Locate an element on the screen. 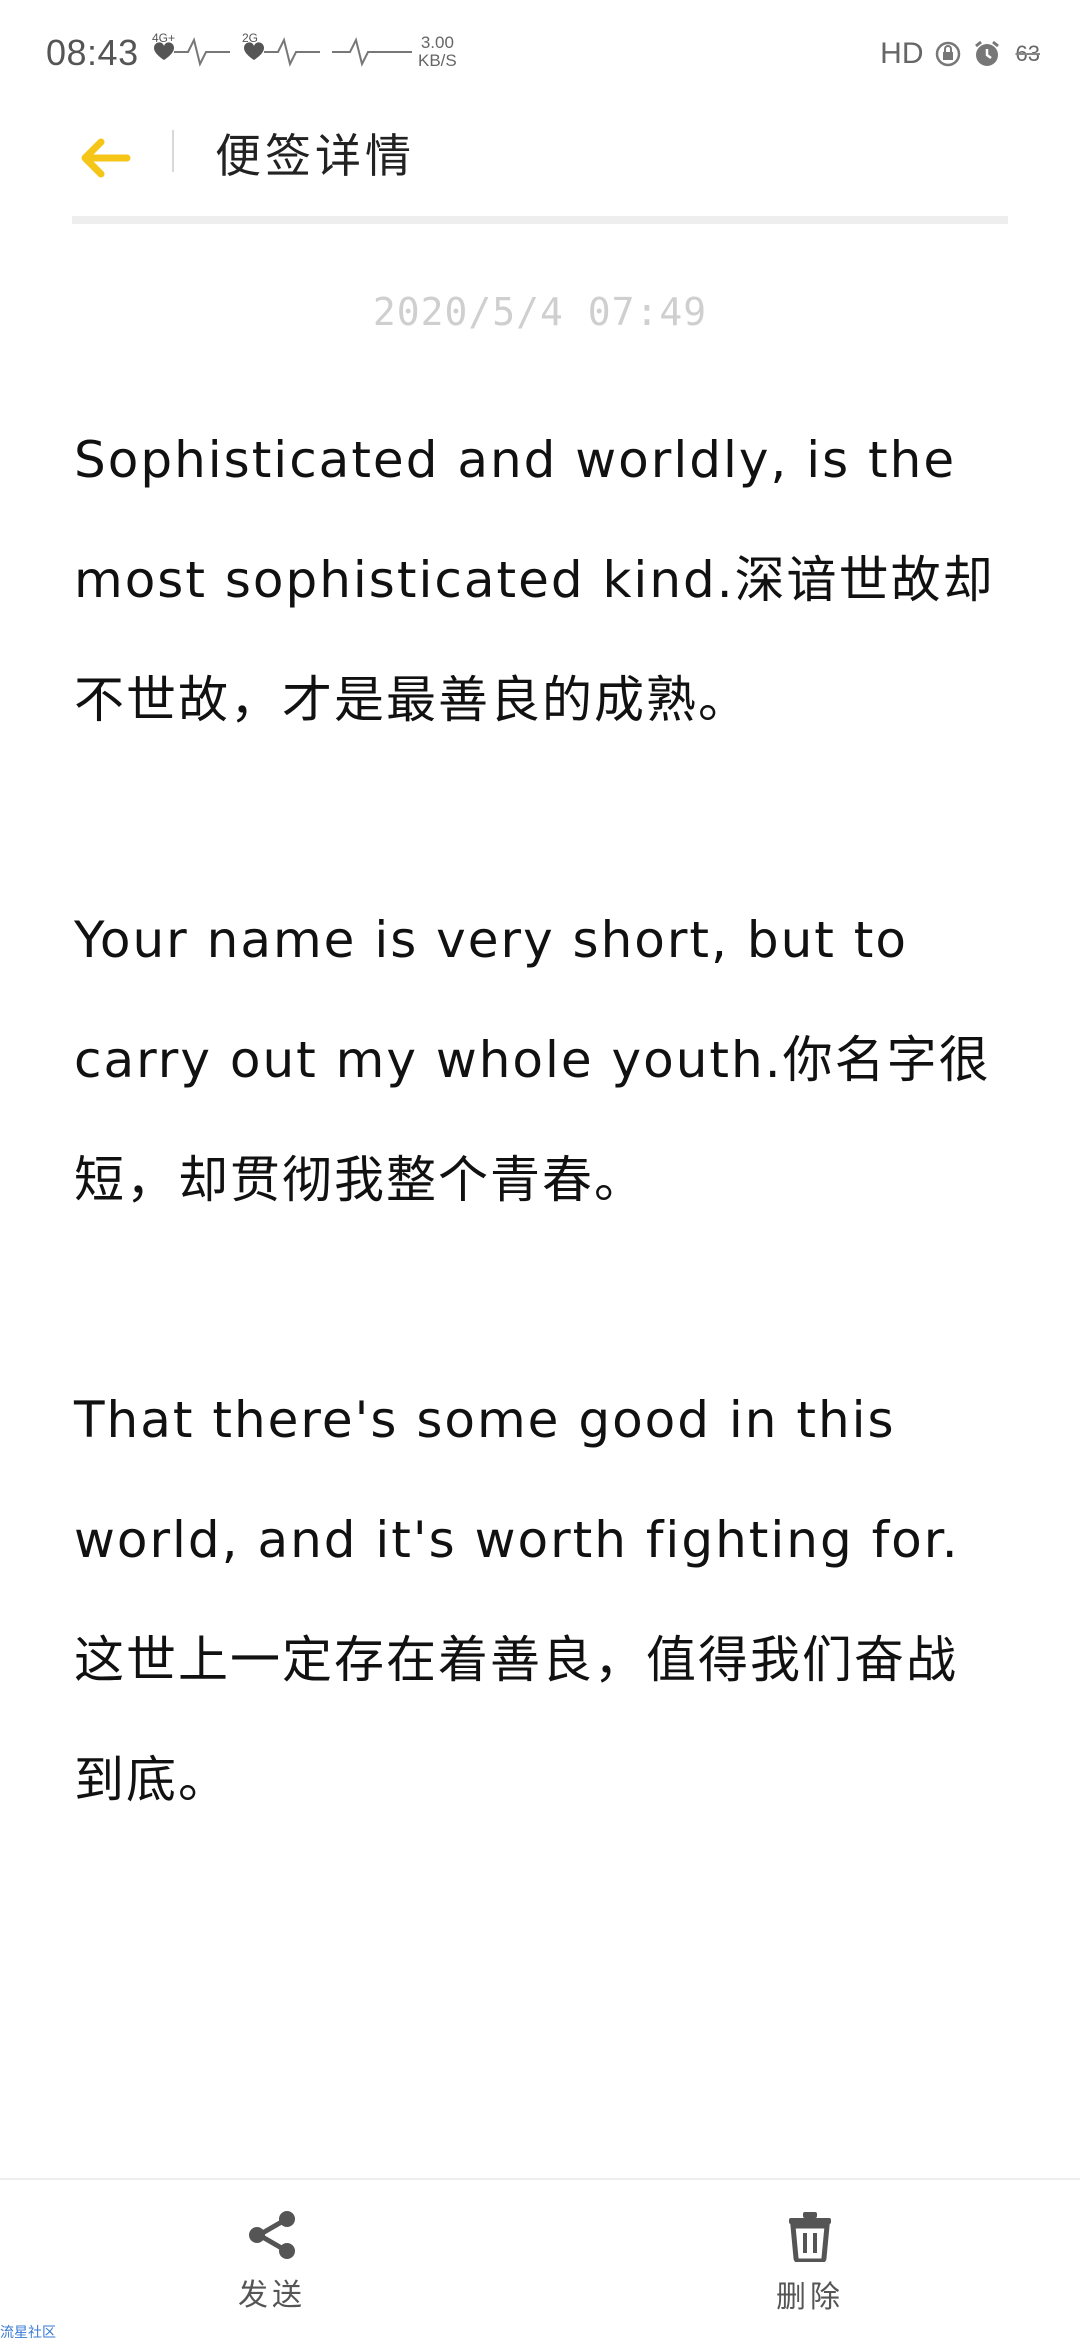 This screenshot has height=2340, width=1080. signal-2-label: 2G is located at coordinates (250, 38).